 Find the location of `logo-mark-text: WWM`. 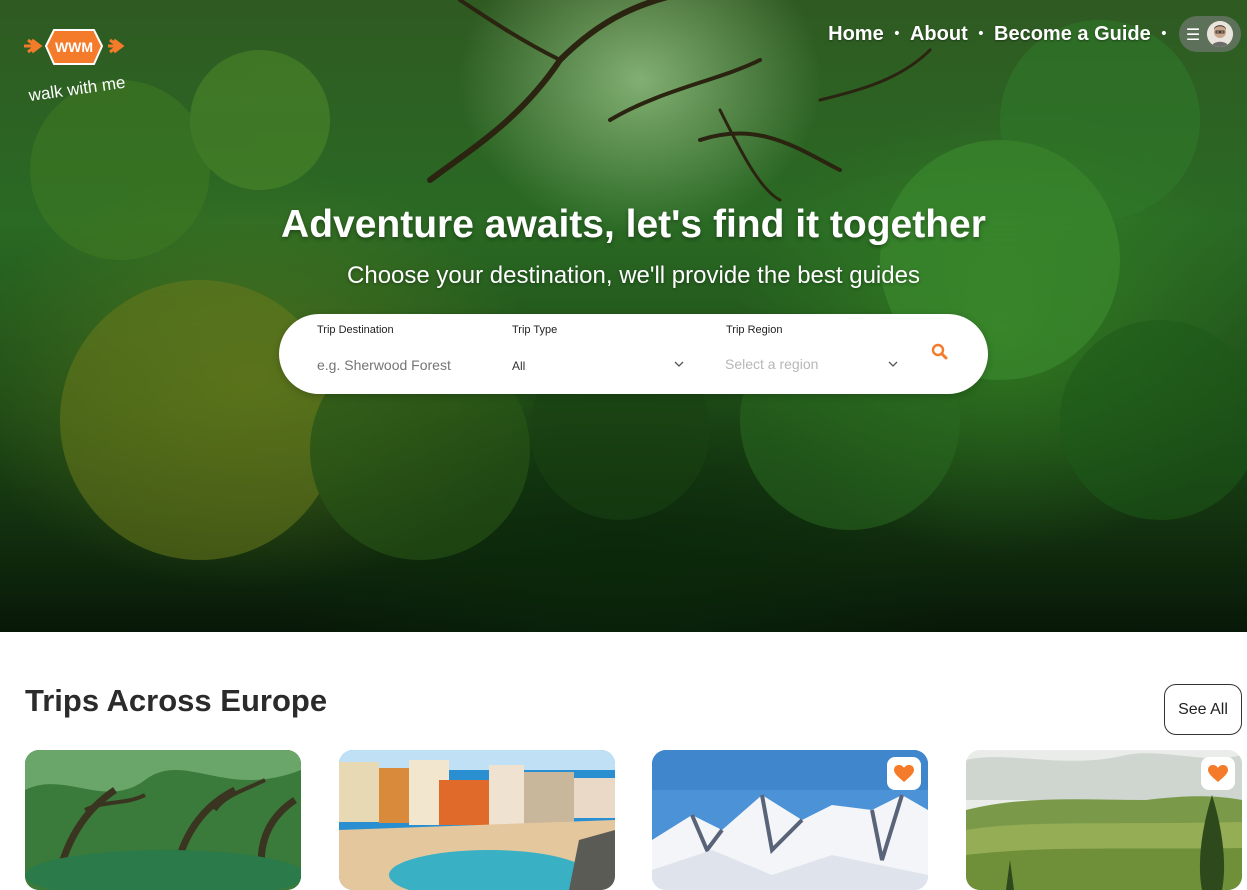

logo-mark-text: WWM is located at coordinates (74, 47).